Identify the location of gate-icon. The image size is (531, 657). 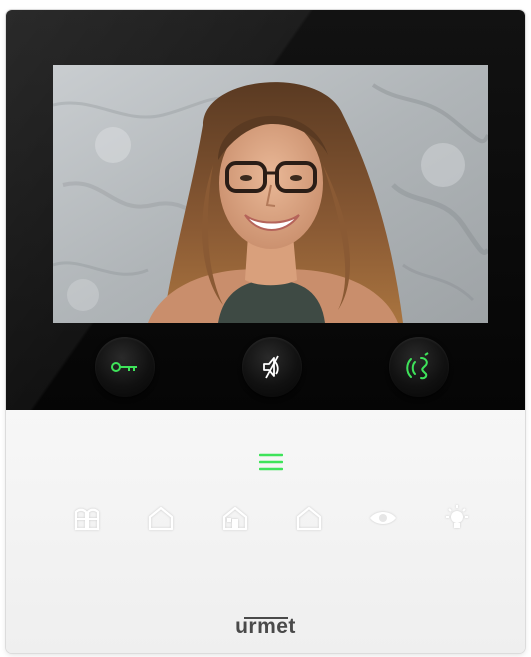
(87, 519).